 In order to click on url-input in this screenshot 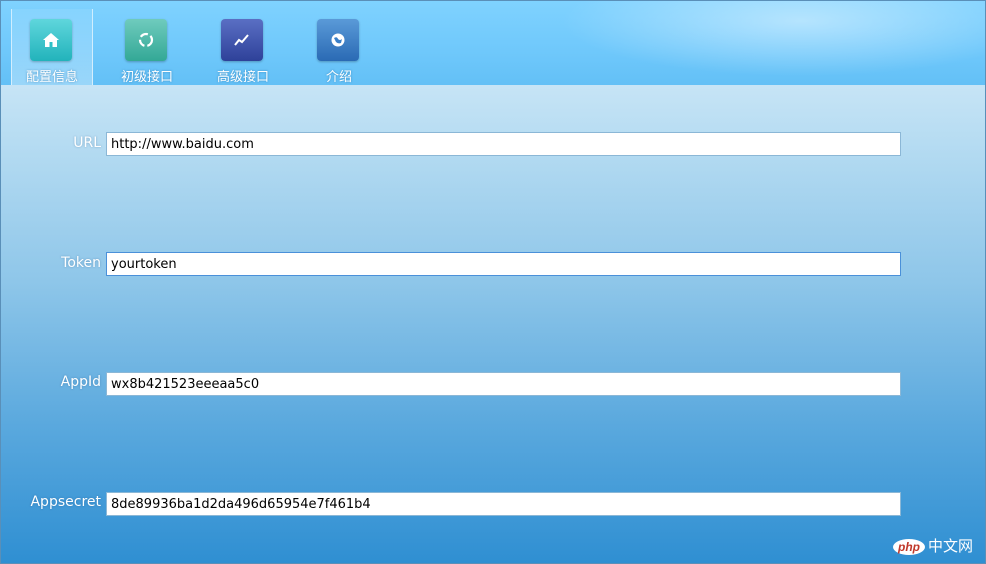, I will do `click(503, 144)`.